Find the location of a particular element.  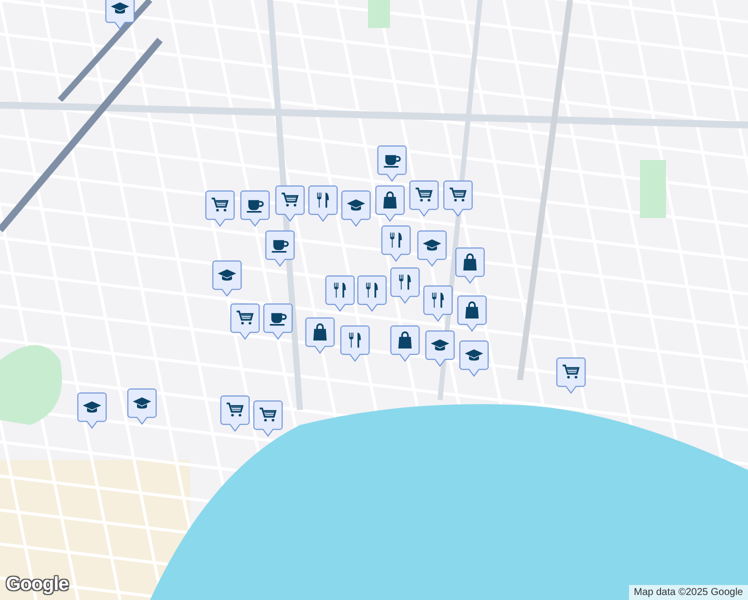

google-logo: Google is located at coordinates (37, 585).